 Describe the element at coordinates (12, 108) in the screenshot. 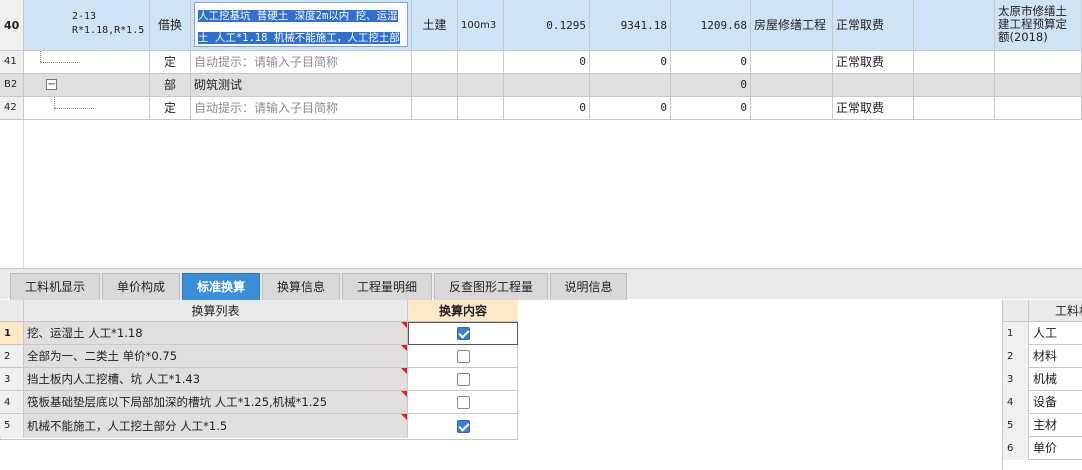

I see `row-number: 42` at that location.